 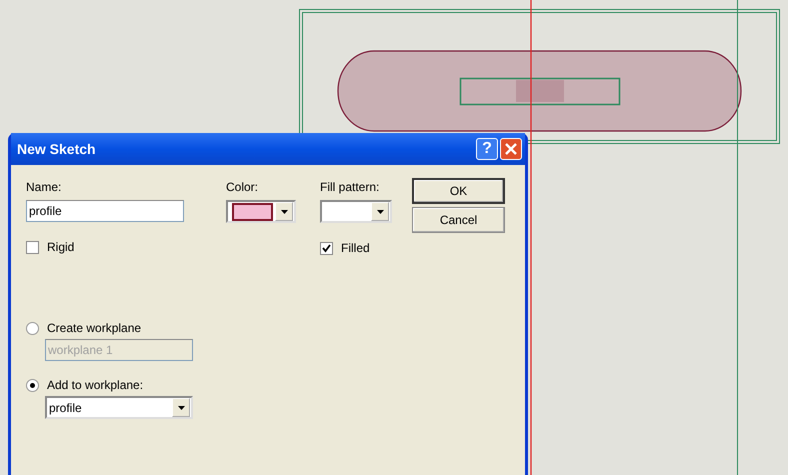 What do you see at coordinates (243, 187) in the screenshot?
I see `field-label: Color:` at bounding box center [243, 187].